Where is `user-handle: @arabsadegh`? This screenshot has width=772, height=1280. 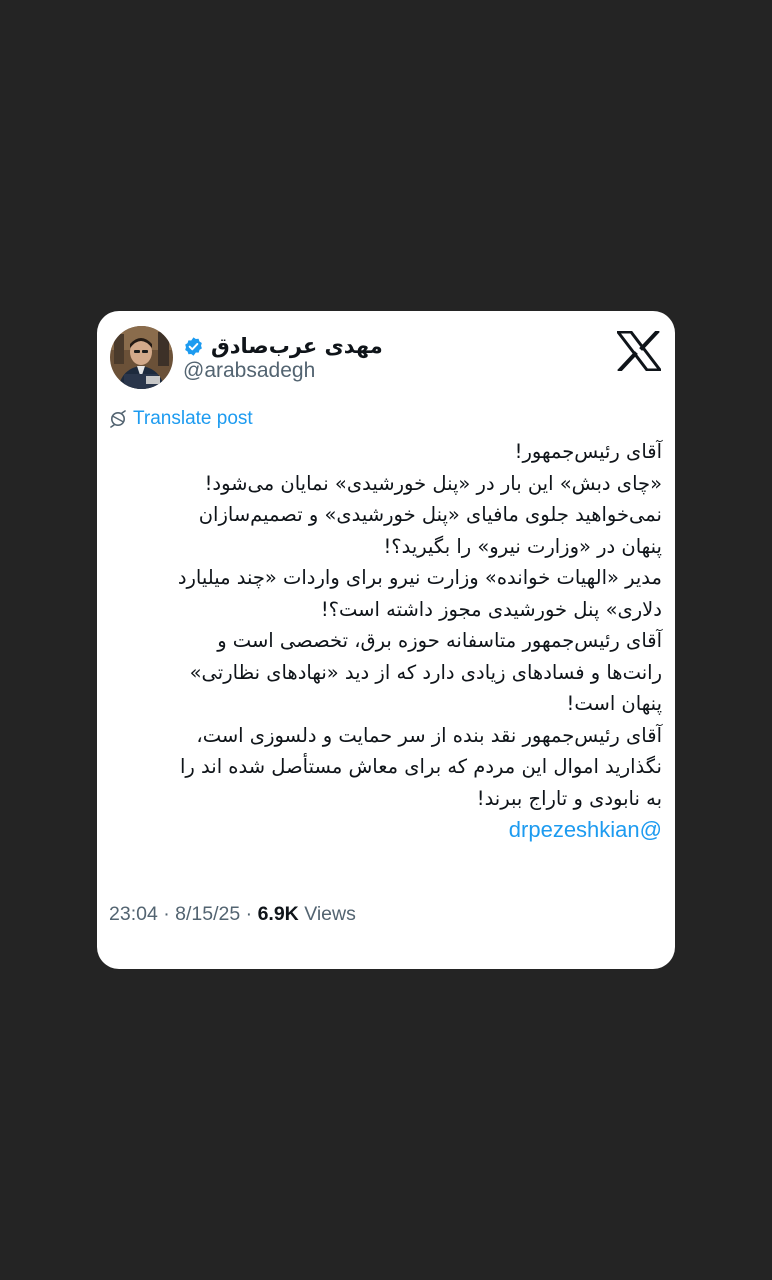 user-handle: @arabsadegh is located at coordinates (249, 371).